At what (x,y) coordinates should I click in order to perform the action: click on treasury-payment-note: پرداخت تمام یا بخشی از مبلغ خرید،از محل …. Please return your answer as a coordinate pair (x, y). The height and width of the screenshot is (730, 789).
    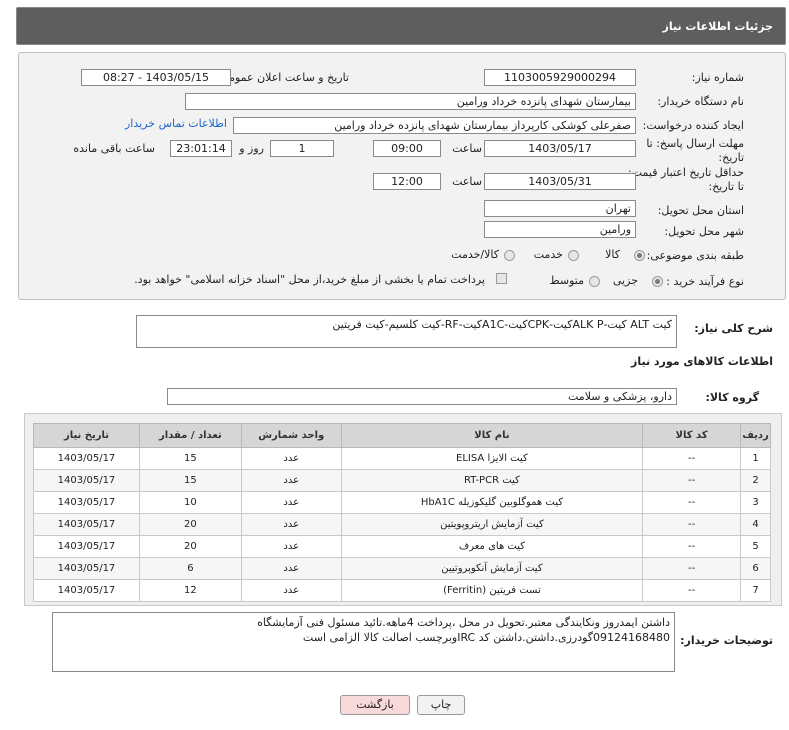
    Looking at the image, I should click on (309, 279).